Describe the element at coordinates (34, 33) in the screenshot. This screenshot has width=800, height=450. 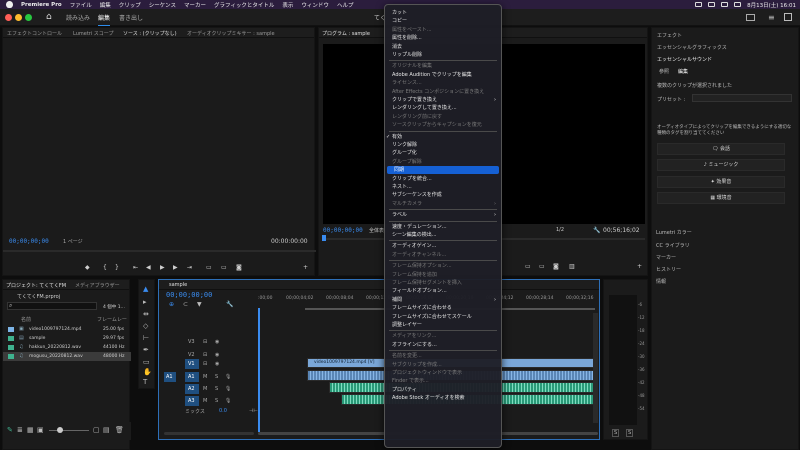
I see `tab-effect-controls: エフェクトコントロール` at that location.